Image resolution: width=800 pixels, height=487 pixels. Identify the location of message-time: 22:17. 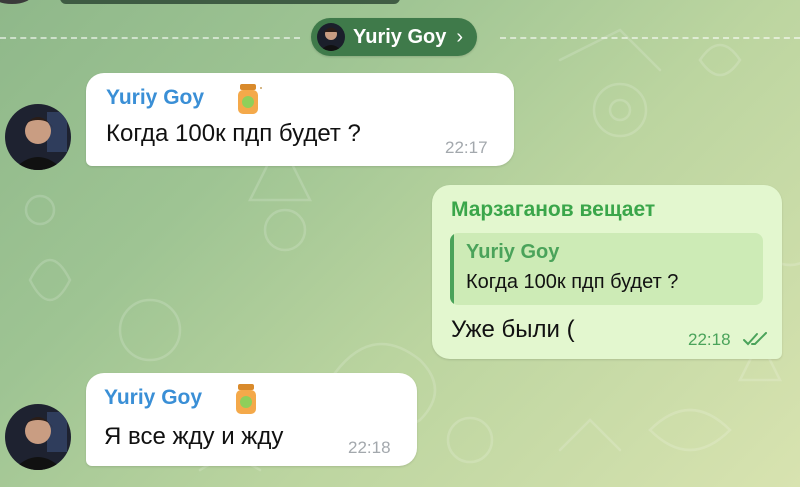
(466, 147).